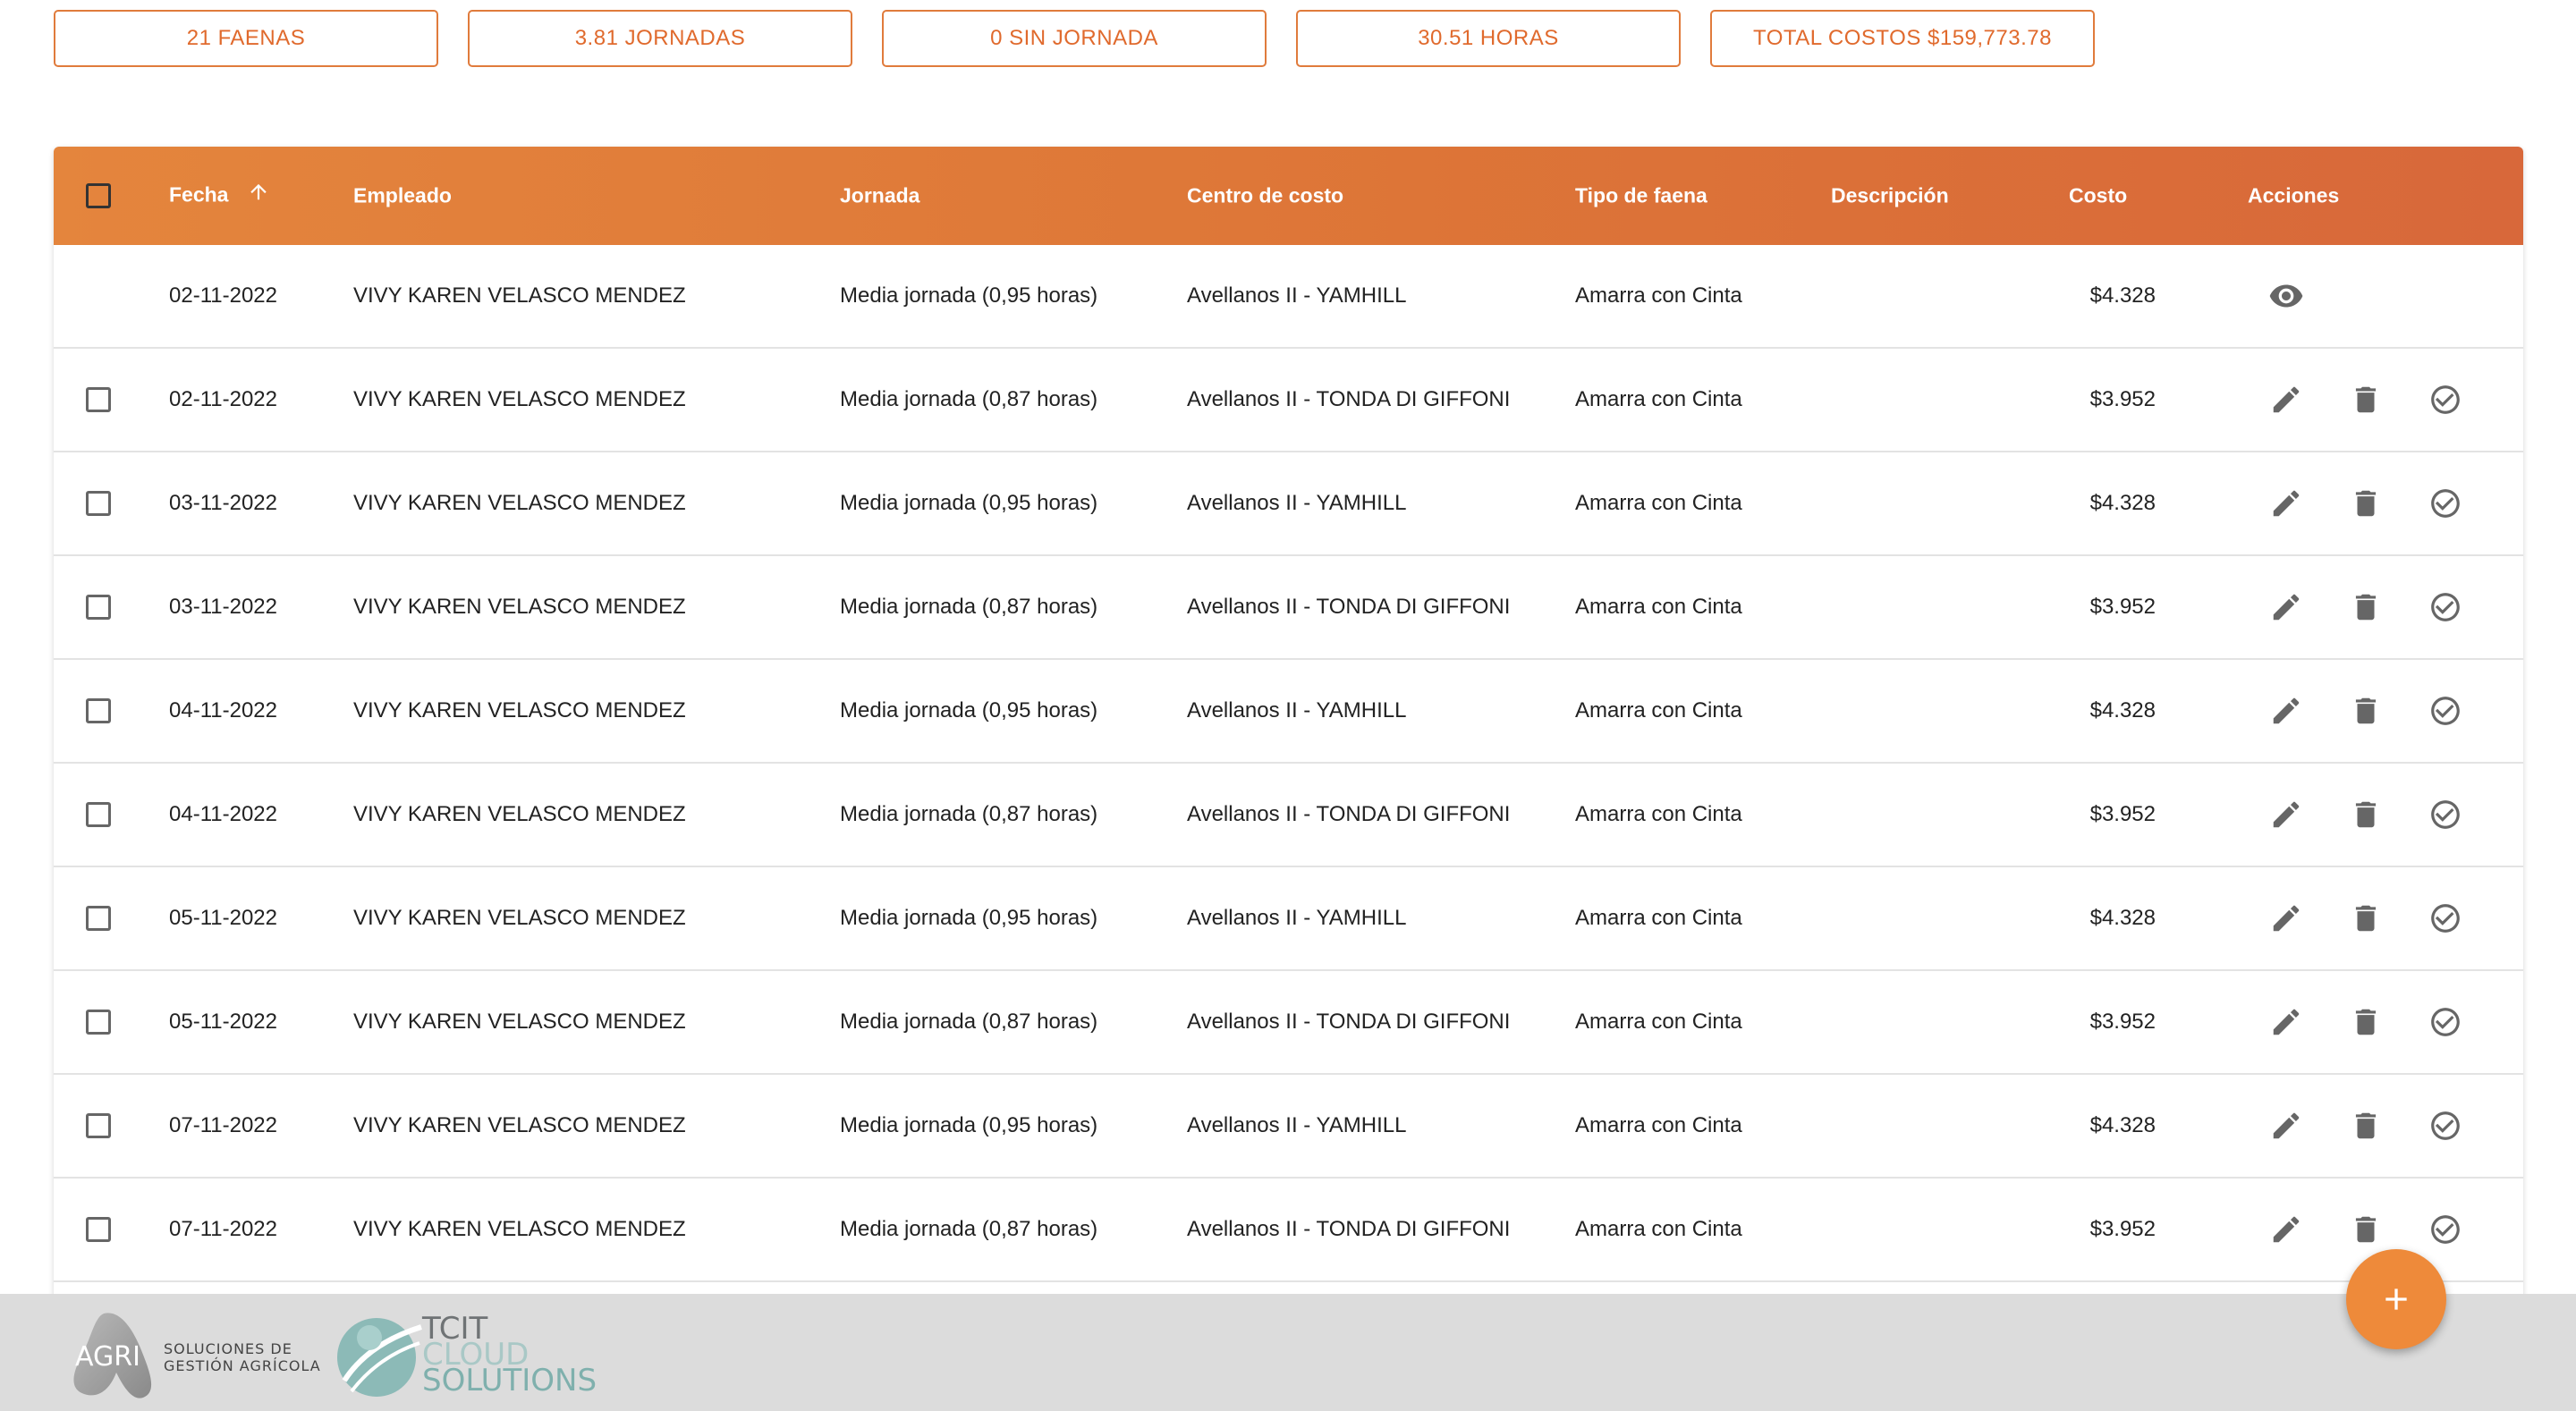 This screenshot has width=2576, height=1411. Describe the element at coordinates (1902, 38) in the screenshot. I see `summary-total-costos-chip: TOTAL COSTOS $159,773.78` at that location.